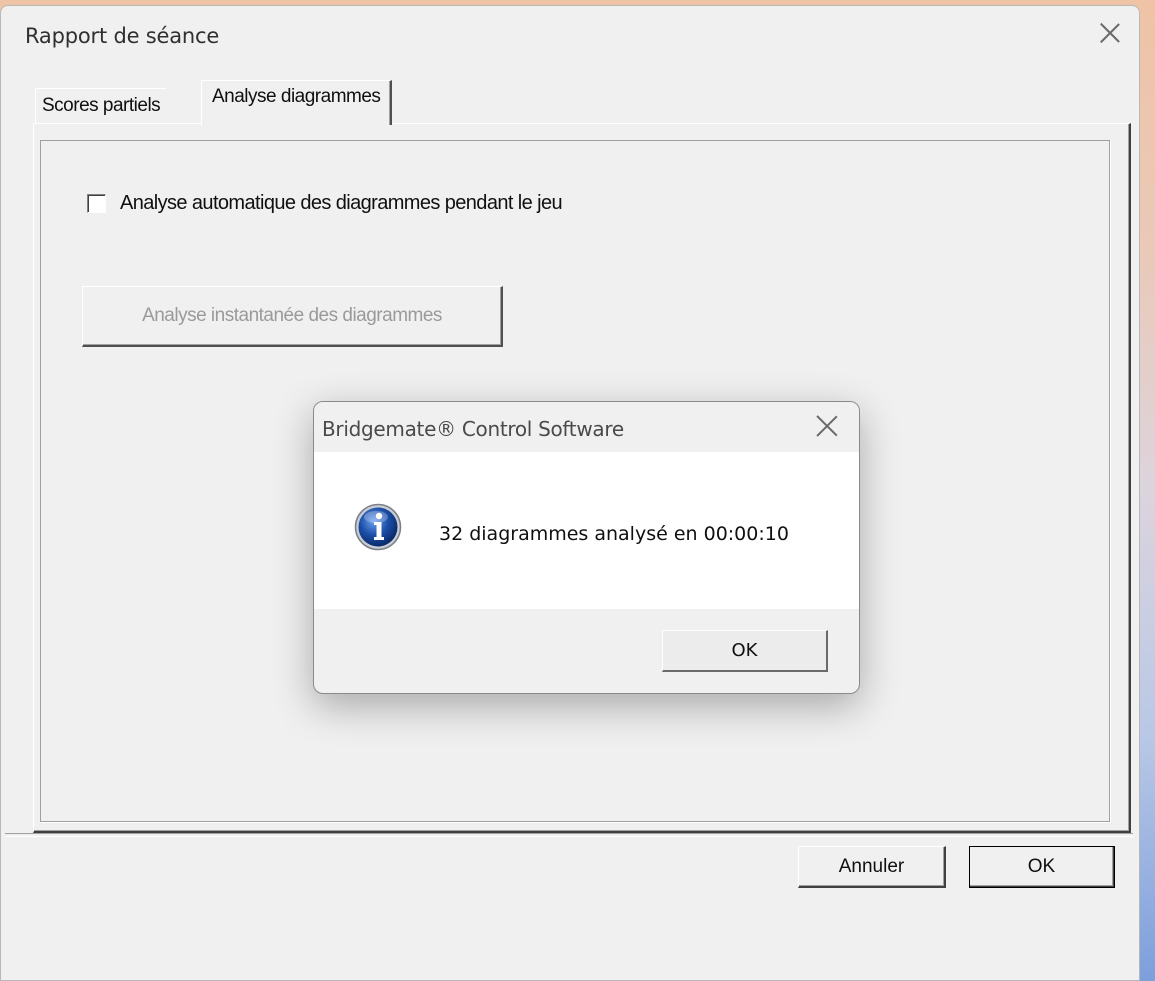  Describe the element at coordinates (569, 835) in the screenshot. I see `footer-separator` at that location.